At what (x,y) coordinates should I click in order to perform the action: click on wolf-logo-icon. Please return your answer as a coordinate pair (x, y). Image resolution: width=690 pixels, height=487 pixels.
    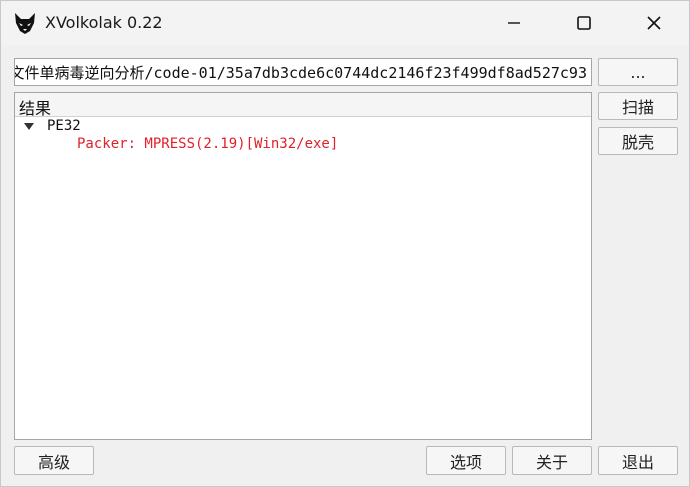
    Looking at the image, I should click on (25, 23).